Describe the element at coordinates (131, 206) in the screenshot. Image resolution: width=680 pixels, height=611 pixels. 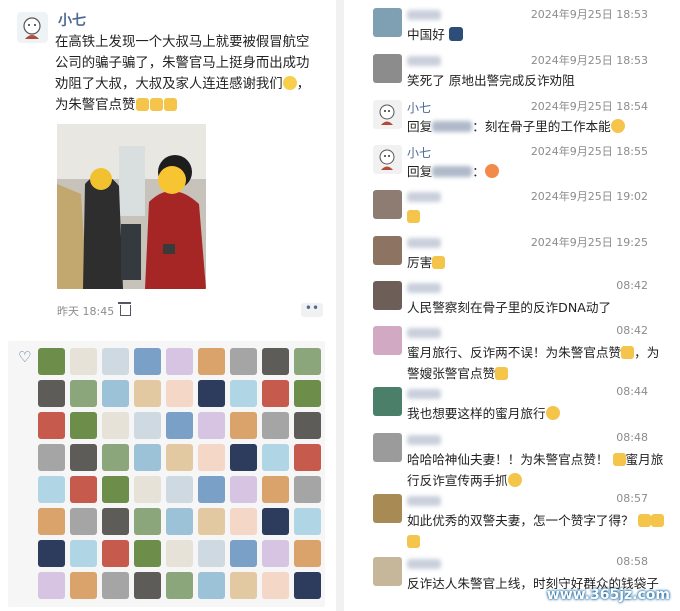
I see `post-photo` at that location.